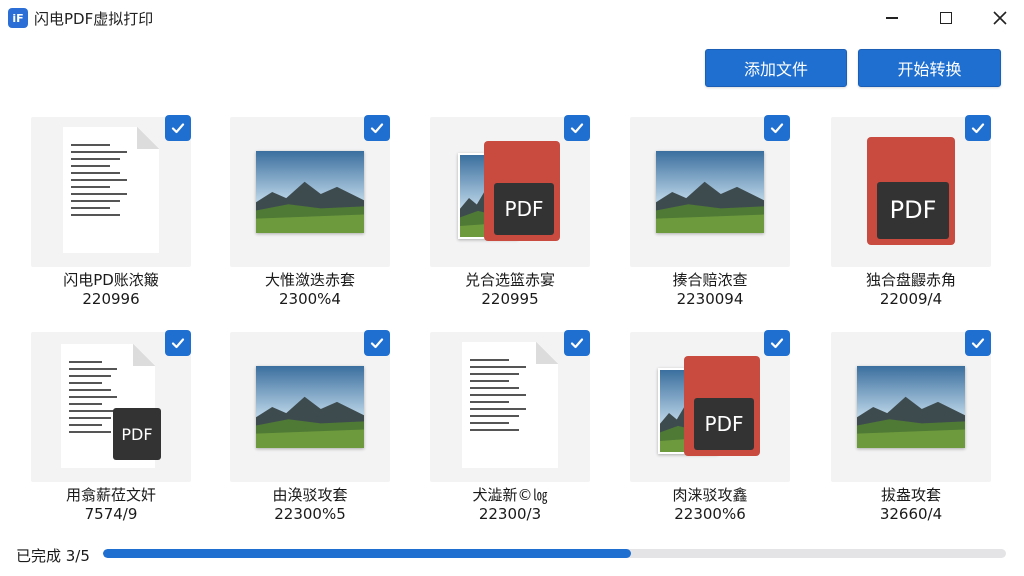 The image size is (1024, 576). What do you see at coordinates (510, 495) in the screenshot?
I see `file-name: 犬澁新©㏒` at bounding box center [510, 495].